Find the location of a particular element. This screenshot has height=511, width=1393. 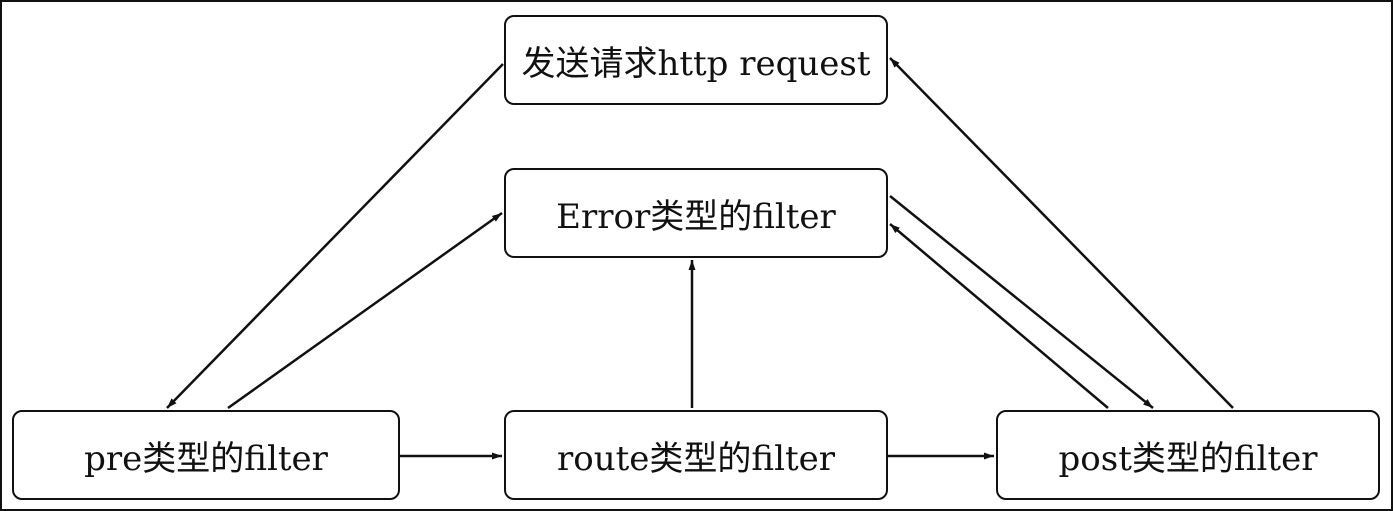

node-send-request: 发送请求http request is located at coordinates (696, 60).